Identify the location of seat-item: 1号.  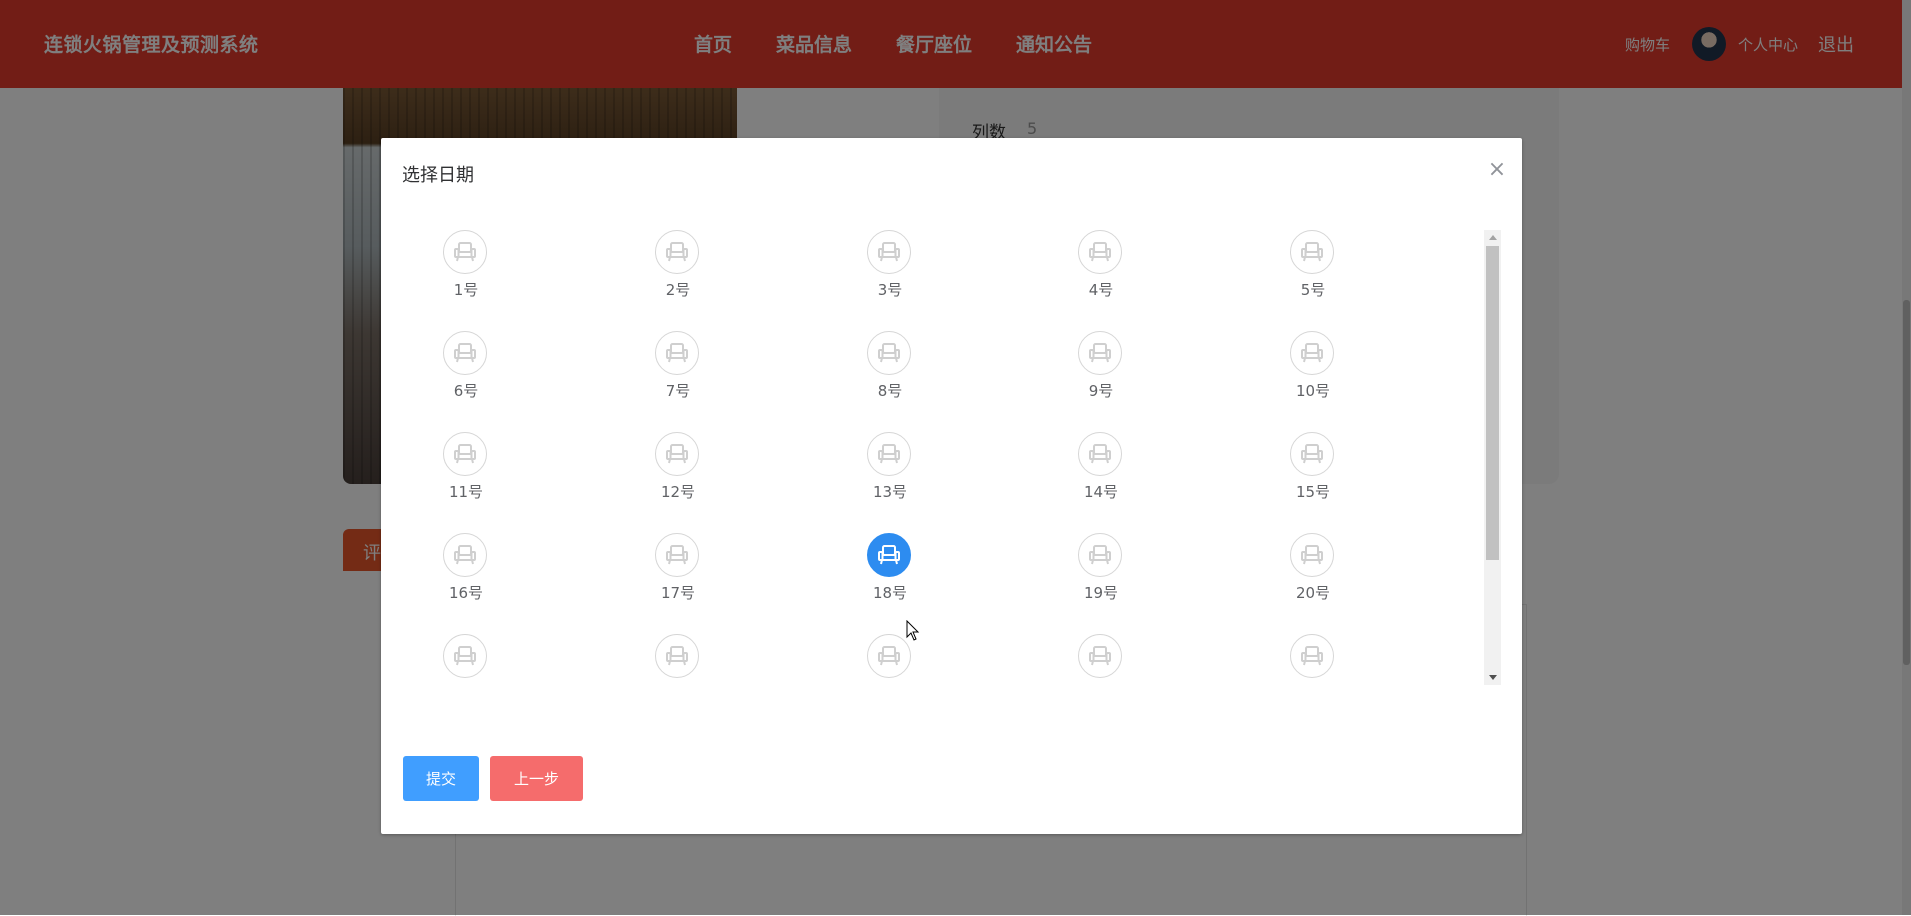
(466, 270).